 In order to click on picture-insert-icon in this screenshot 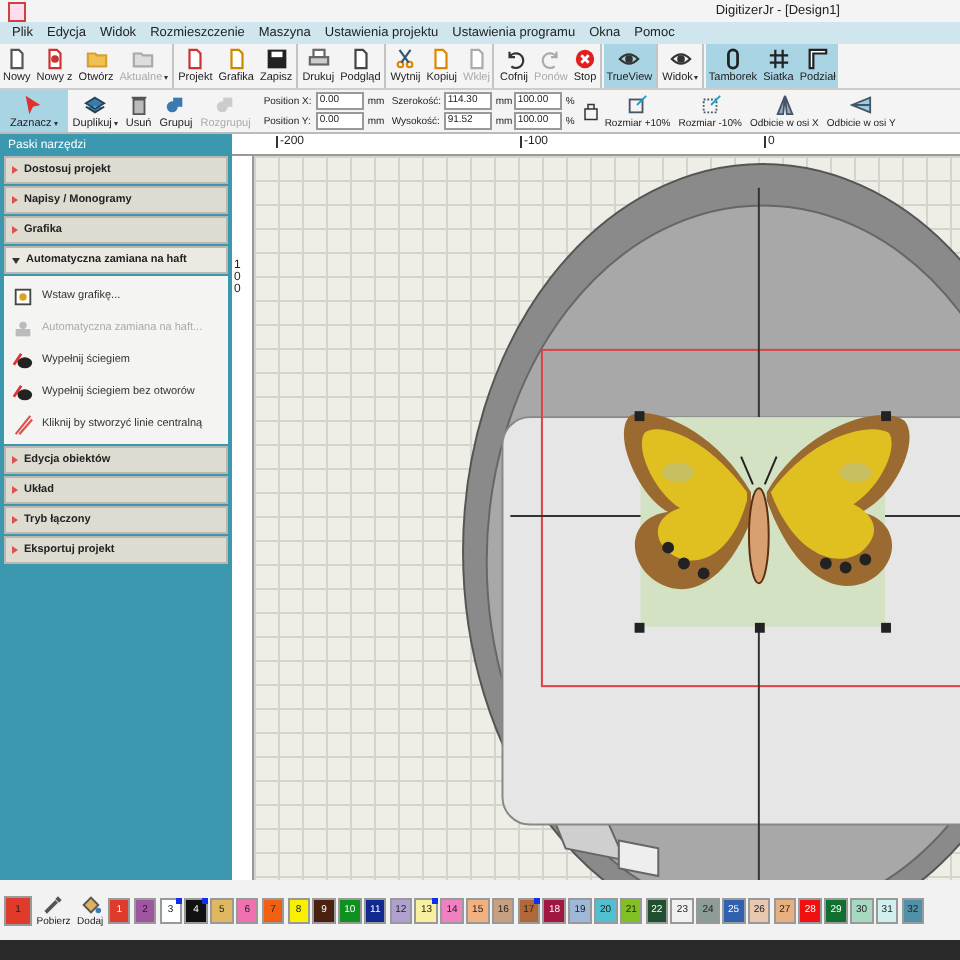, I will do `click(23, 296)`.